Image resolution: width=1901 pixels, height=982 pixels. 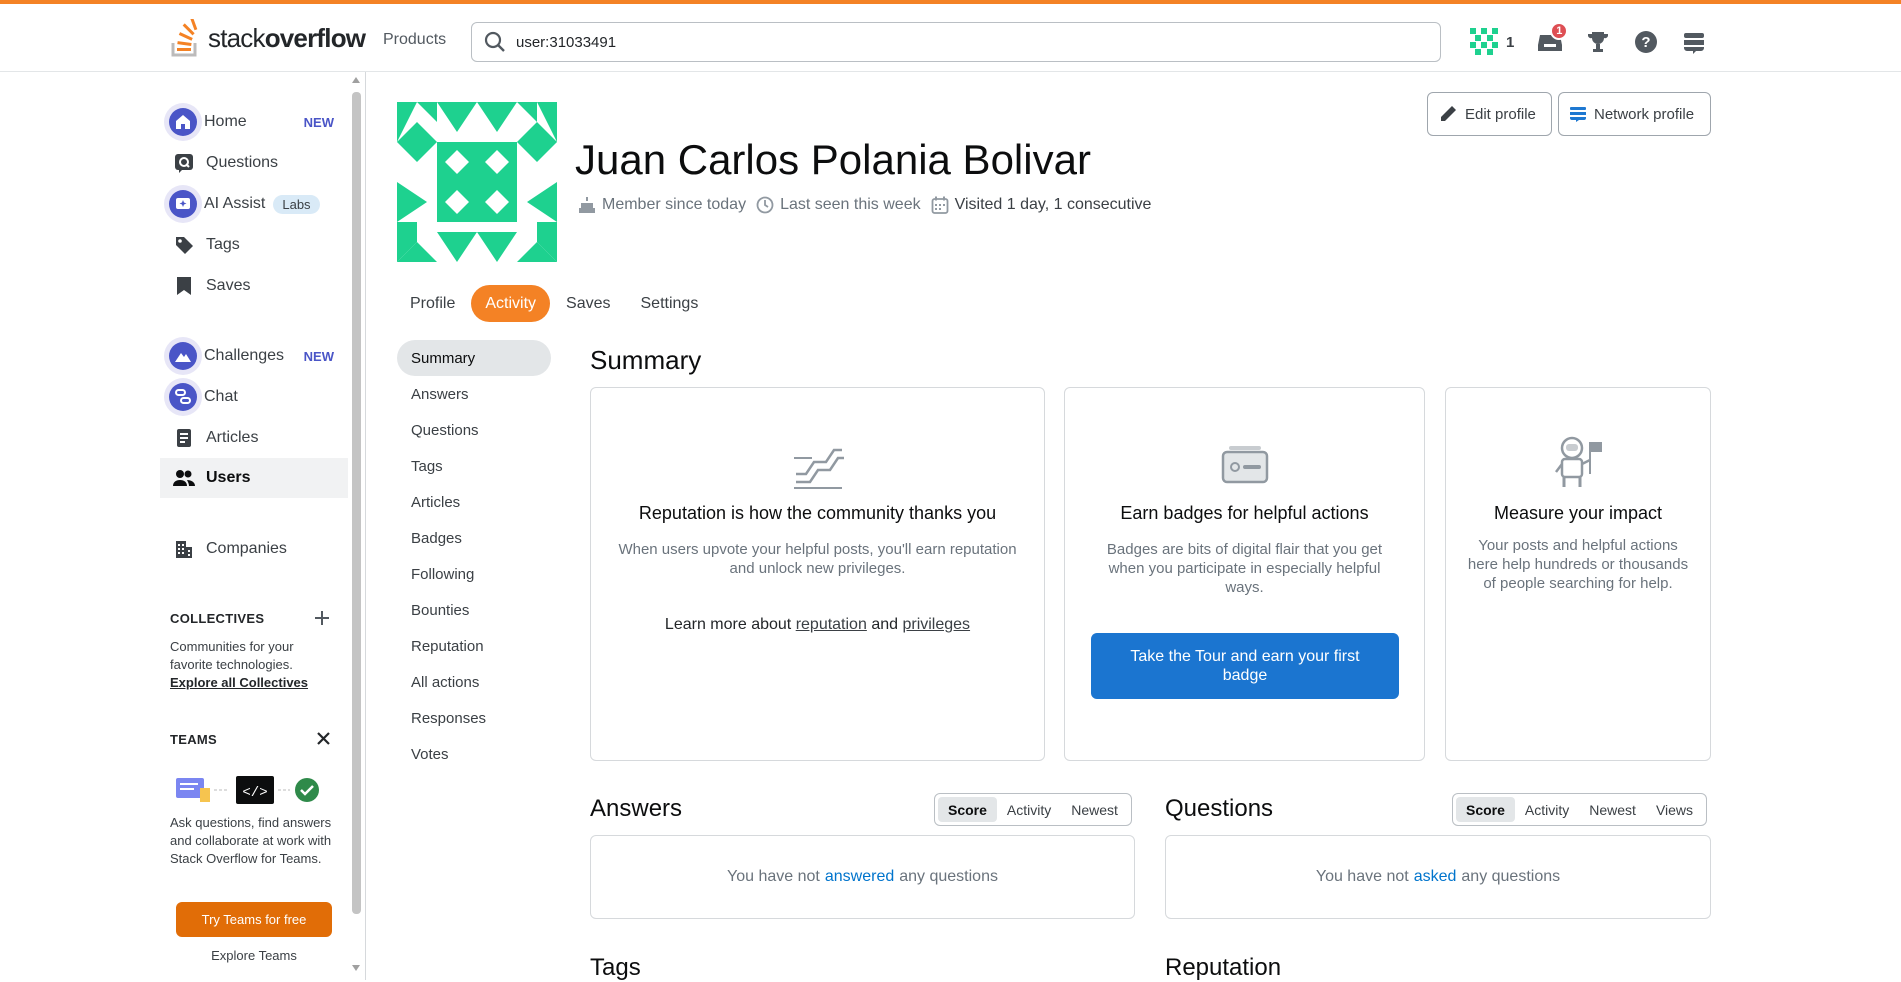 I want to click on new-badge: NEW, so click(x=318, y=122).